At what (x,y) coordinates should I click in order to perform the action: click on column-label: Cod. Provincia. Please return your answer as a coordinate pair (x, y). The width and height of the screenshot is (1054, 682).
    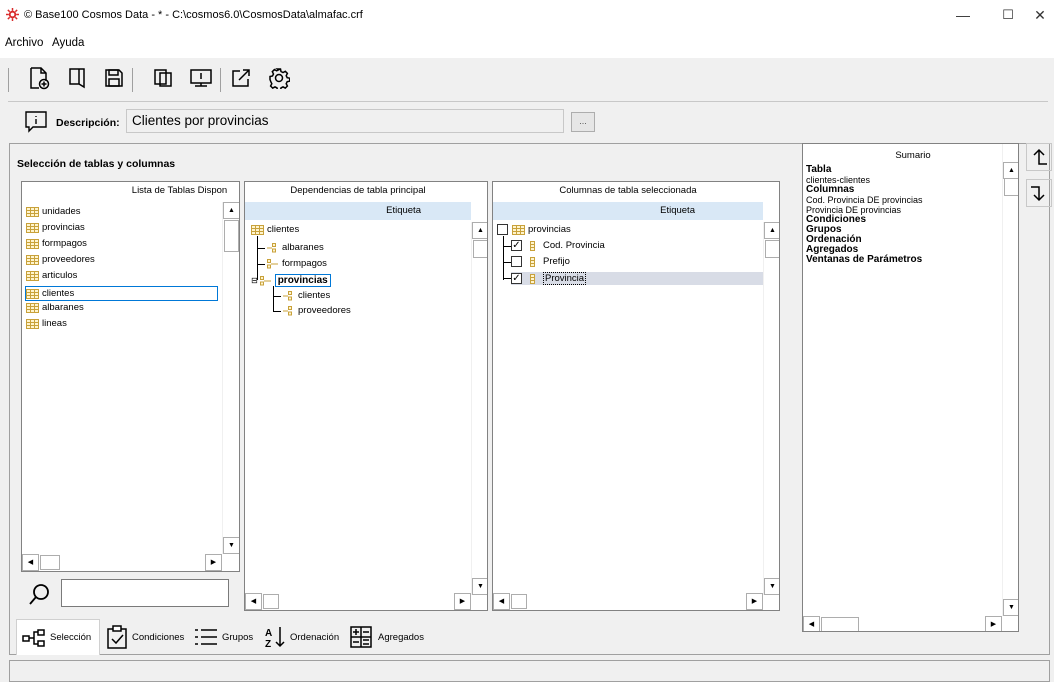
    Looking at the image, I should click on (574, 245).